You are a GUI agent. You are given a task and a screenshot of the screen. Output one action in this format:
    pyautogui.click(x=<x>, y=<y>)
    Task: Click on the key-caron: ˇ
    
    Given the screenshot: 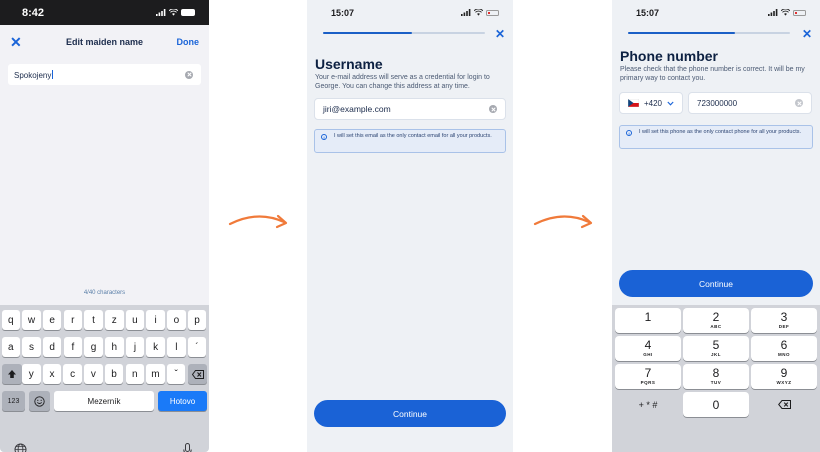 What is the action you would take?
    pyautogui.click(x=176, y=374)
    